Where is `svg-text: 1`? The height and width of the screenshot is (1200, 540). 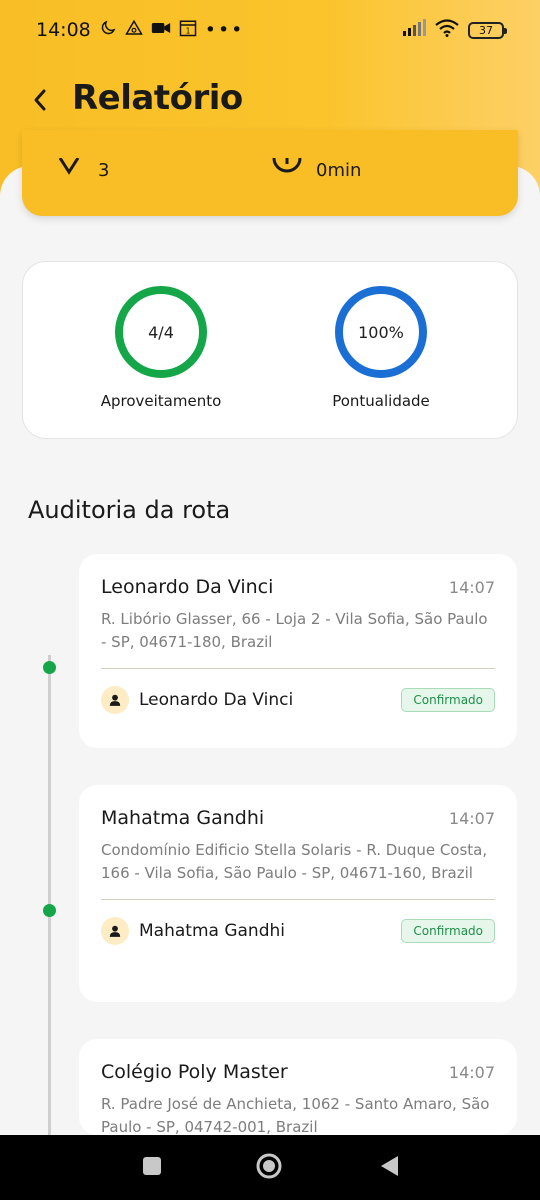 svg-text: 1 is located at coordinates (187, 30).